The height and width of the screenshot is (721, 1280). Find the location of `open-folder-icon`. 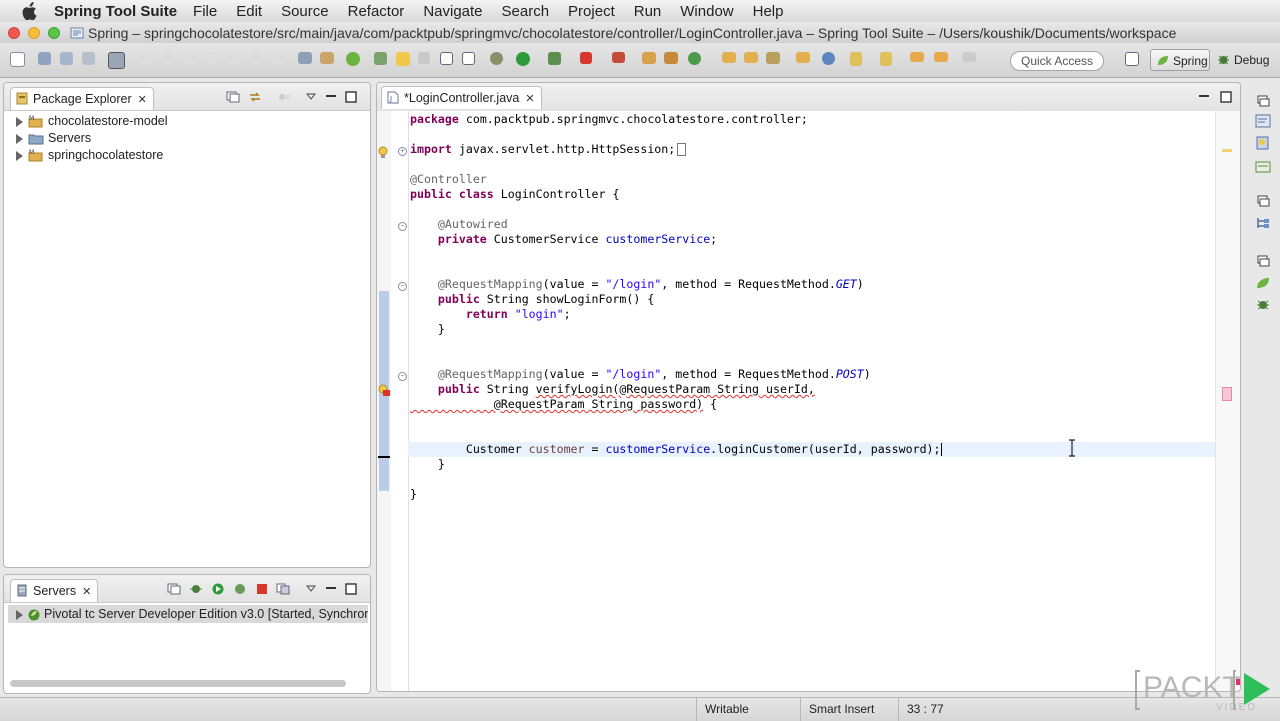

open-folder-icon is located at coordinates (730, 60).